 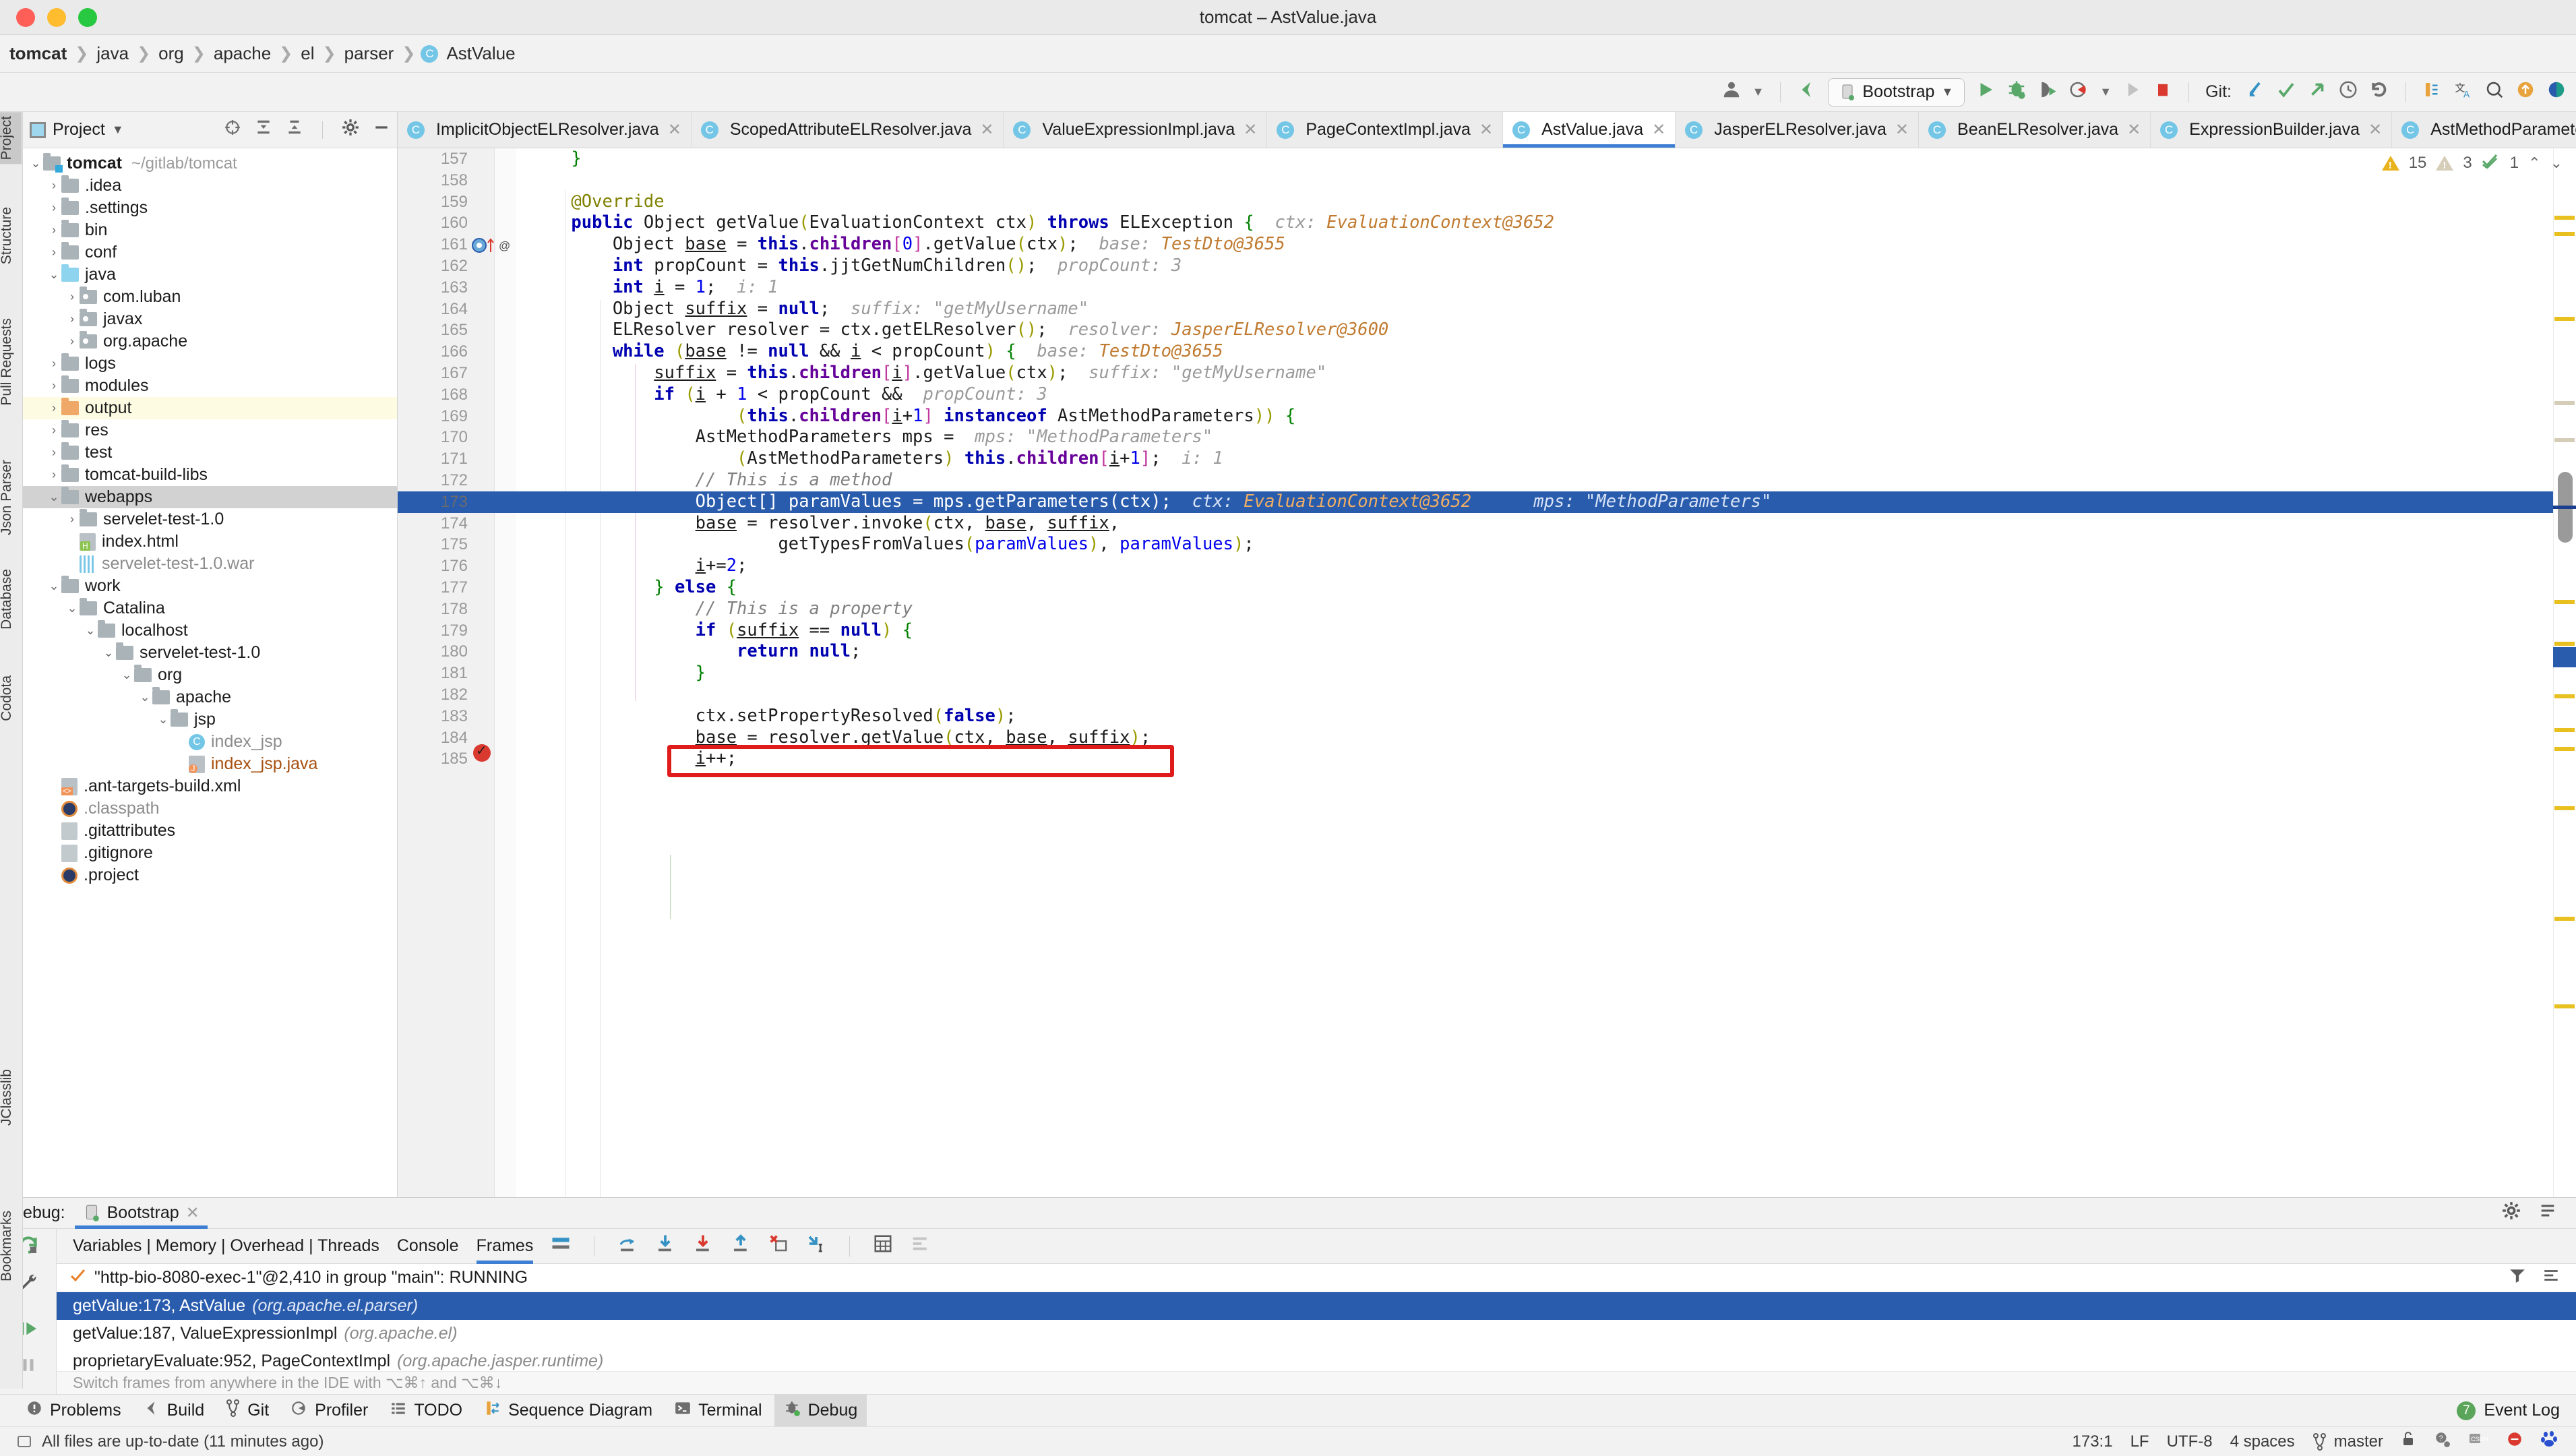 I want to click on tree-node-org: ⌄ org, so click(x=210, y=675).